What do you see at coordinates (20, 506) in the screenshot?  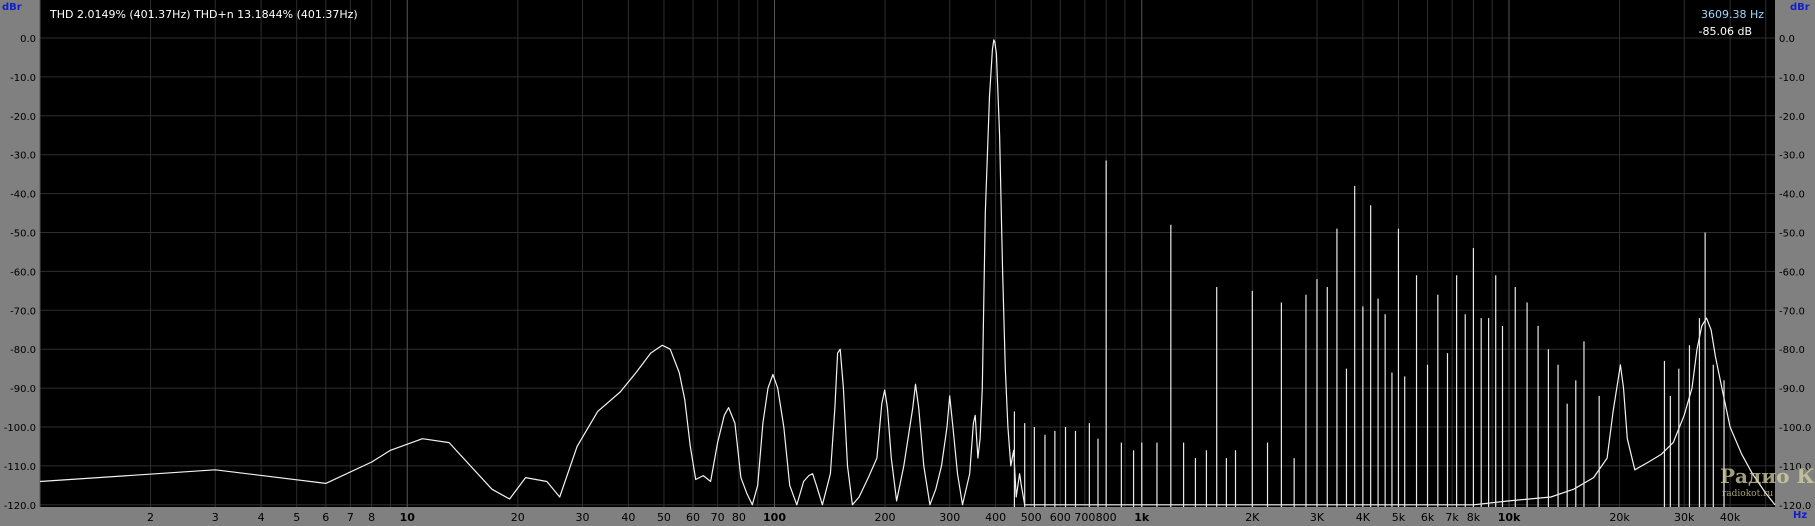 I see `y-tick-label-left: -120.0` at bounding box center [20, 506].